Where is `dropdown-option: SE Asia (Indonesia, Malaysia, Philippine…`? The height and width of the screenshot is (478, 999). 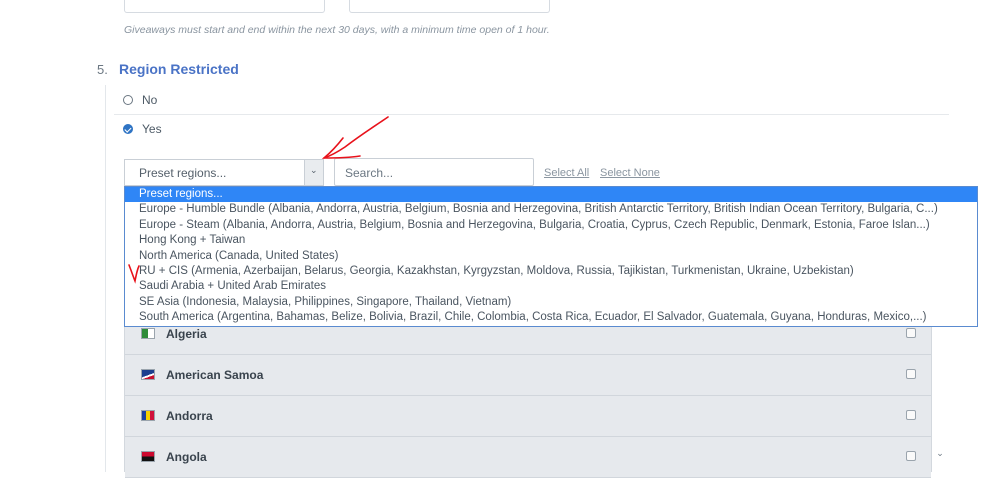
dropdown-option: SE Asia (Indonesia, Malaysia, Philippine… is located at coordinates (551, 302).